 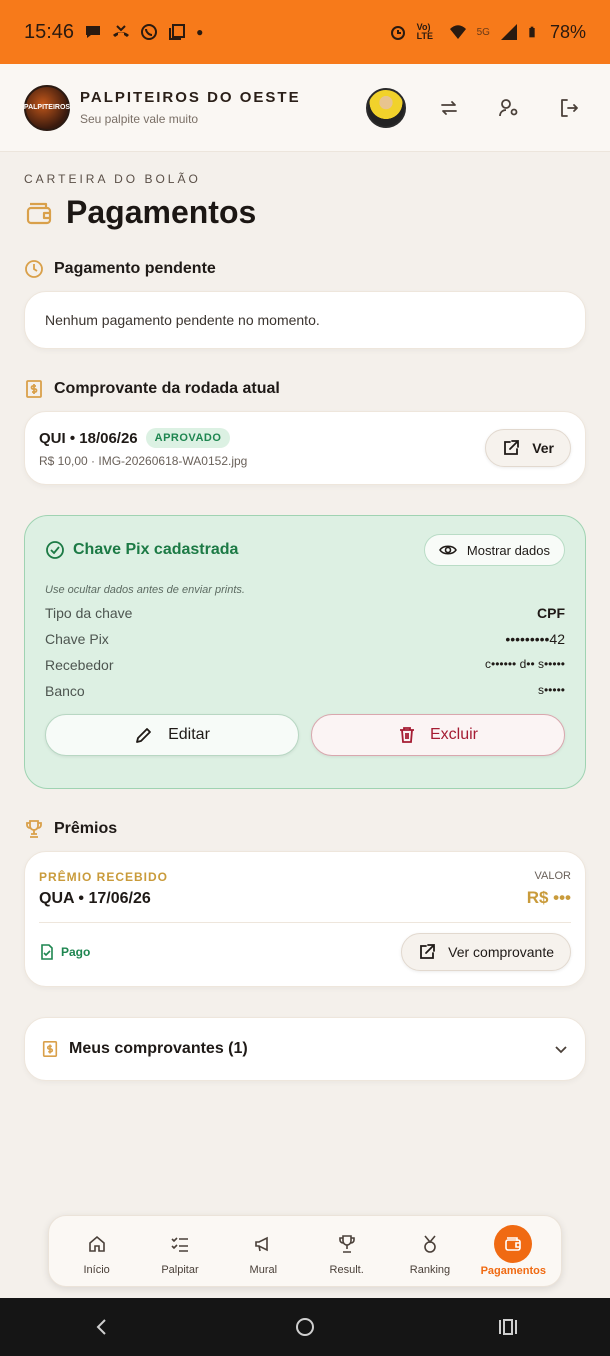 What do you see at coordinates (86, 828) in the screenshot?
I see `prizes-title: Prêmios` at bounding box center [86, 828].